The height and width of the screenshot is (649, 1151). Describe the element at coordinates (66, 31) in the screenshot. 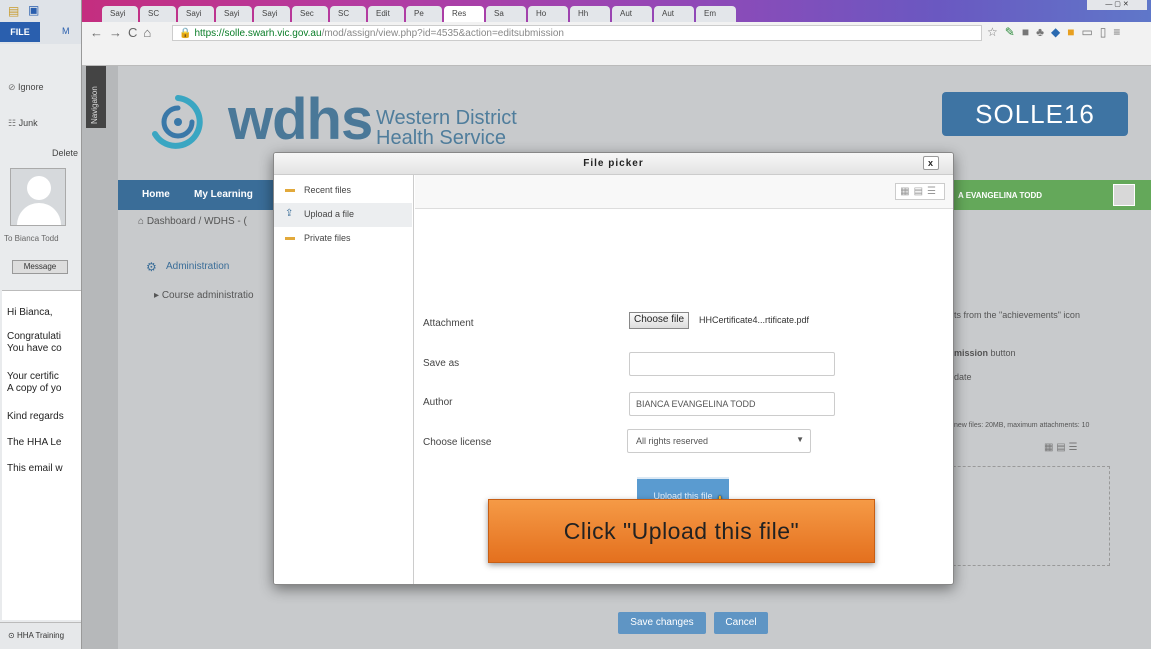

I see `message-tab: M` at that location.